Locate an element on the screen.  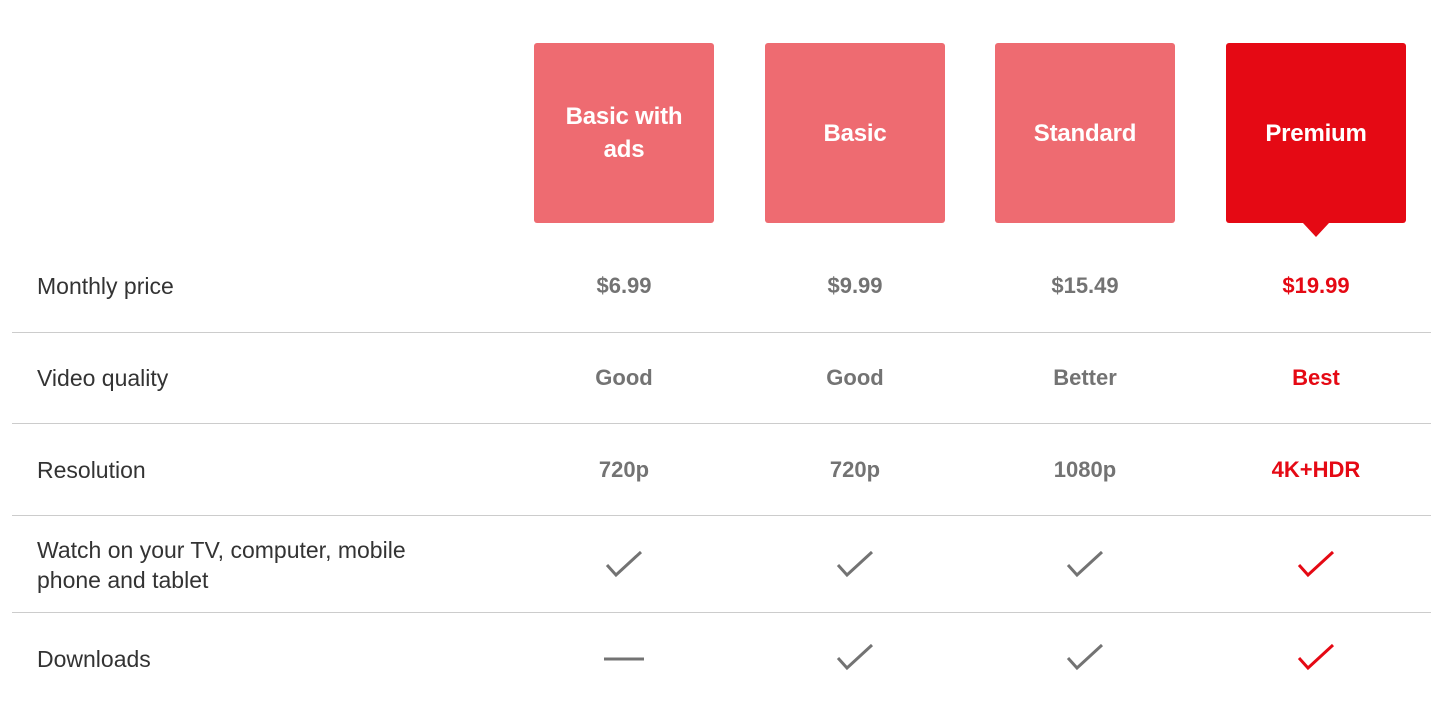
price-basic: $9.99 is located at coordinates (855, 285).